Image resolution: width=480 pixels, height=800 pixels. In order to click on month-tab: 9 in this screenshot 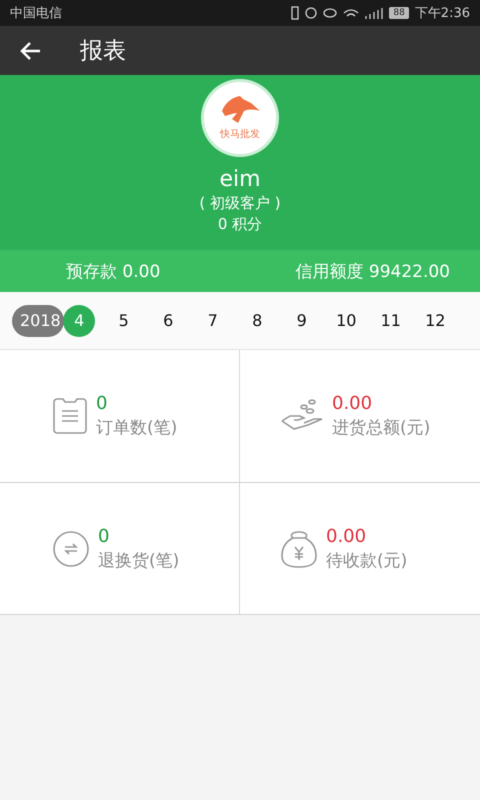, I will do `click(302, 320)`.